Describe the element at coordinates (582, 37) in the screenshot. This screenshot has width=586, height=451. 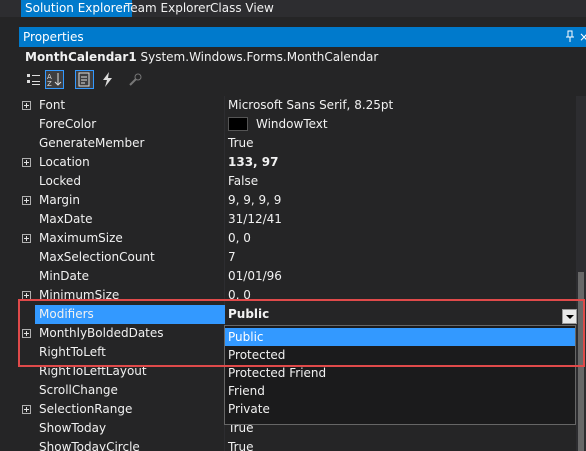
I see `close-icon: ×` at that location.